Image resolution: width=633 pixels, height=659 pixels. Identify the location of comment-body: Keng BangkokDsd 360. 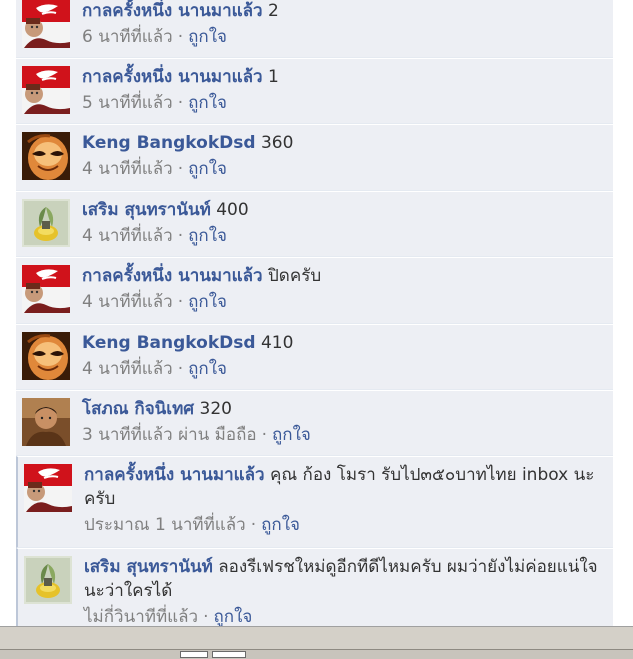
(342, 143).